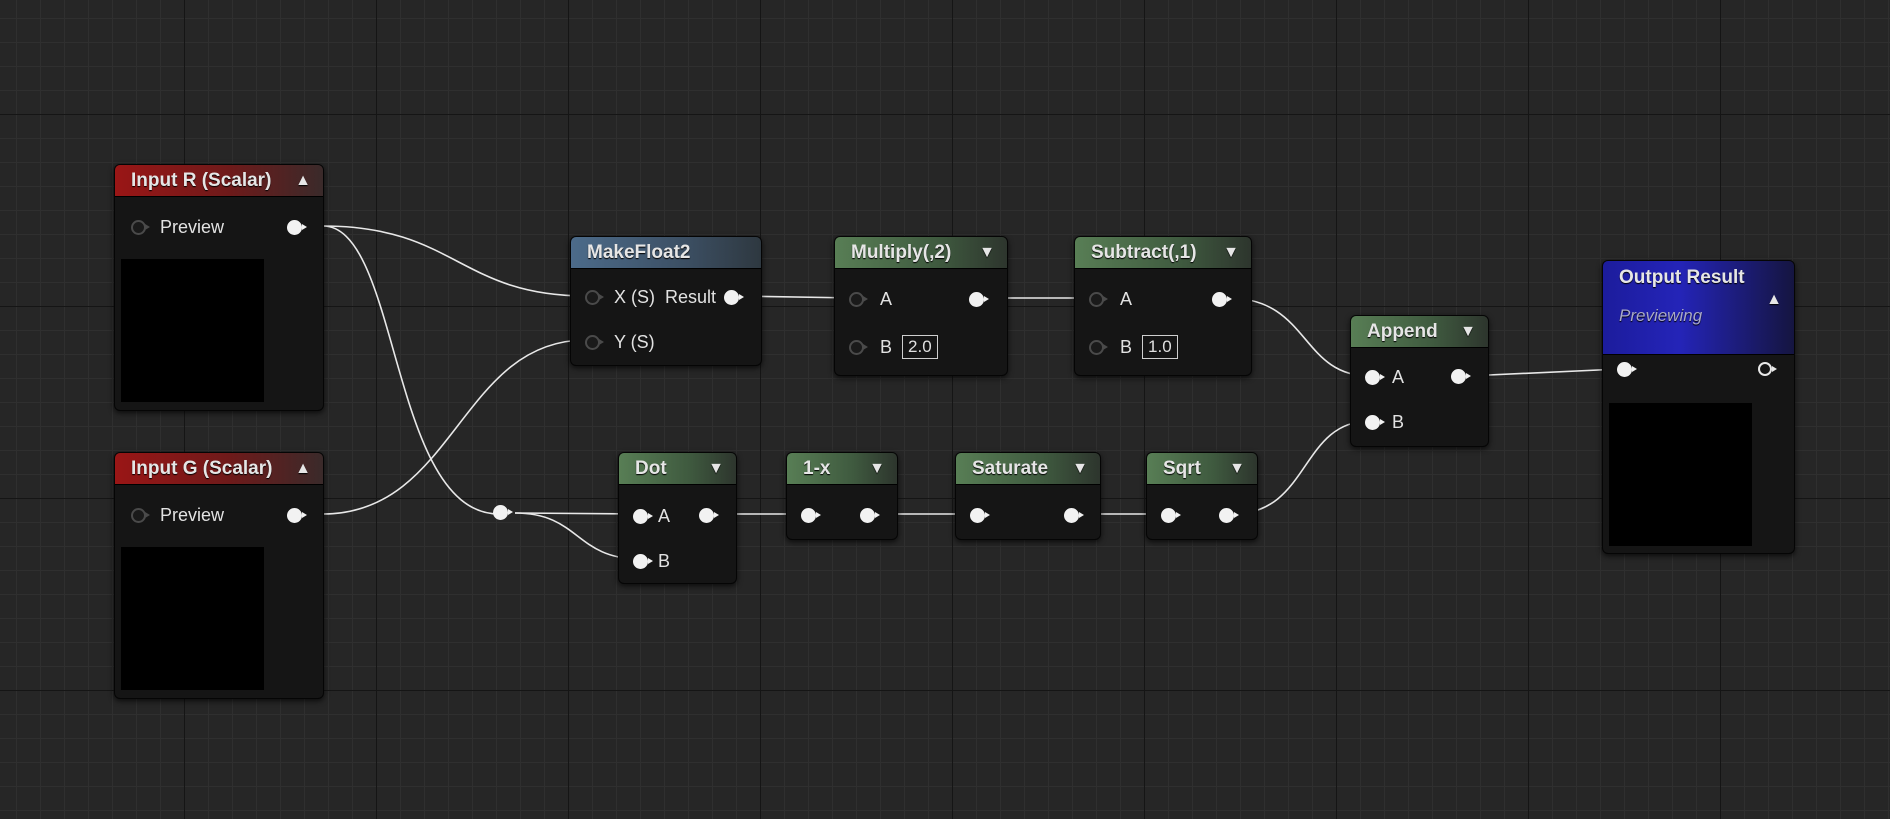 Image resolution: width=1890 pixels, height=819 pixels. Describe the element at coordinates (734, 297) in the screenshot. I see `output-pin-result` at that location.